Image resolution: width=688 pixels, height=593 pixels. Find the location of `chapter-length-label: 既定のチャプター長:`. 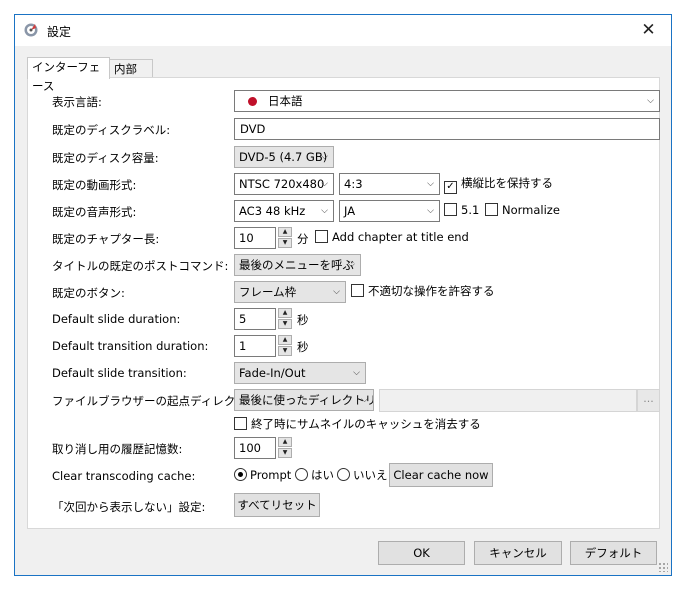

chapter-length-label: 既定のチャプター長: is located at coordinates (106, 239).